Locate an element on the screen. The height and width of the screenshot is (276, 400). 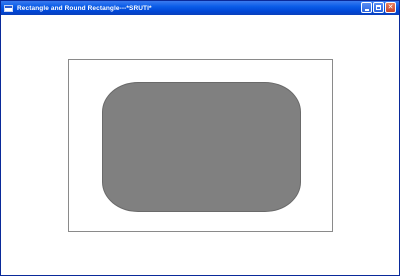
maximize-button is located at coordinates (378, 7).